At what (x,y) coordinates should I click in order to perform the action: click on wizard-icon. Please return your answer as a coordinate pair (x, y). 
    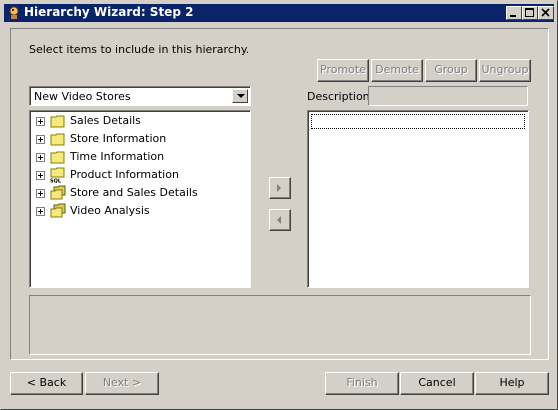
    Looking at the image, I should click on (14, 12).